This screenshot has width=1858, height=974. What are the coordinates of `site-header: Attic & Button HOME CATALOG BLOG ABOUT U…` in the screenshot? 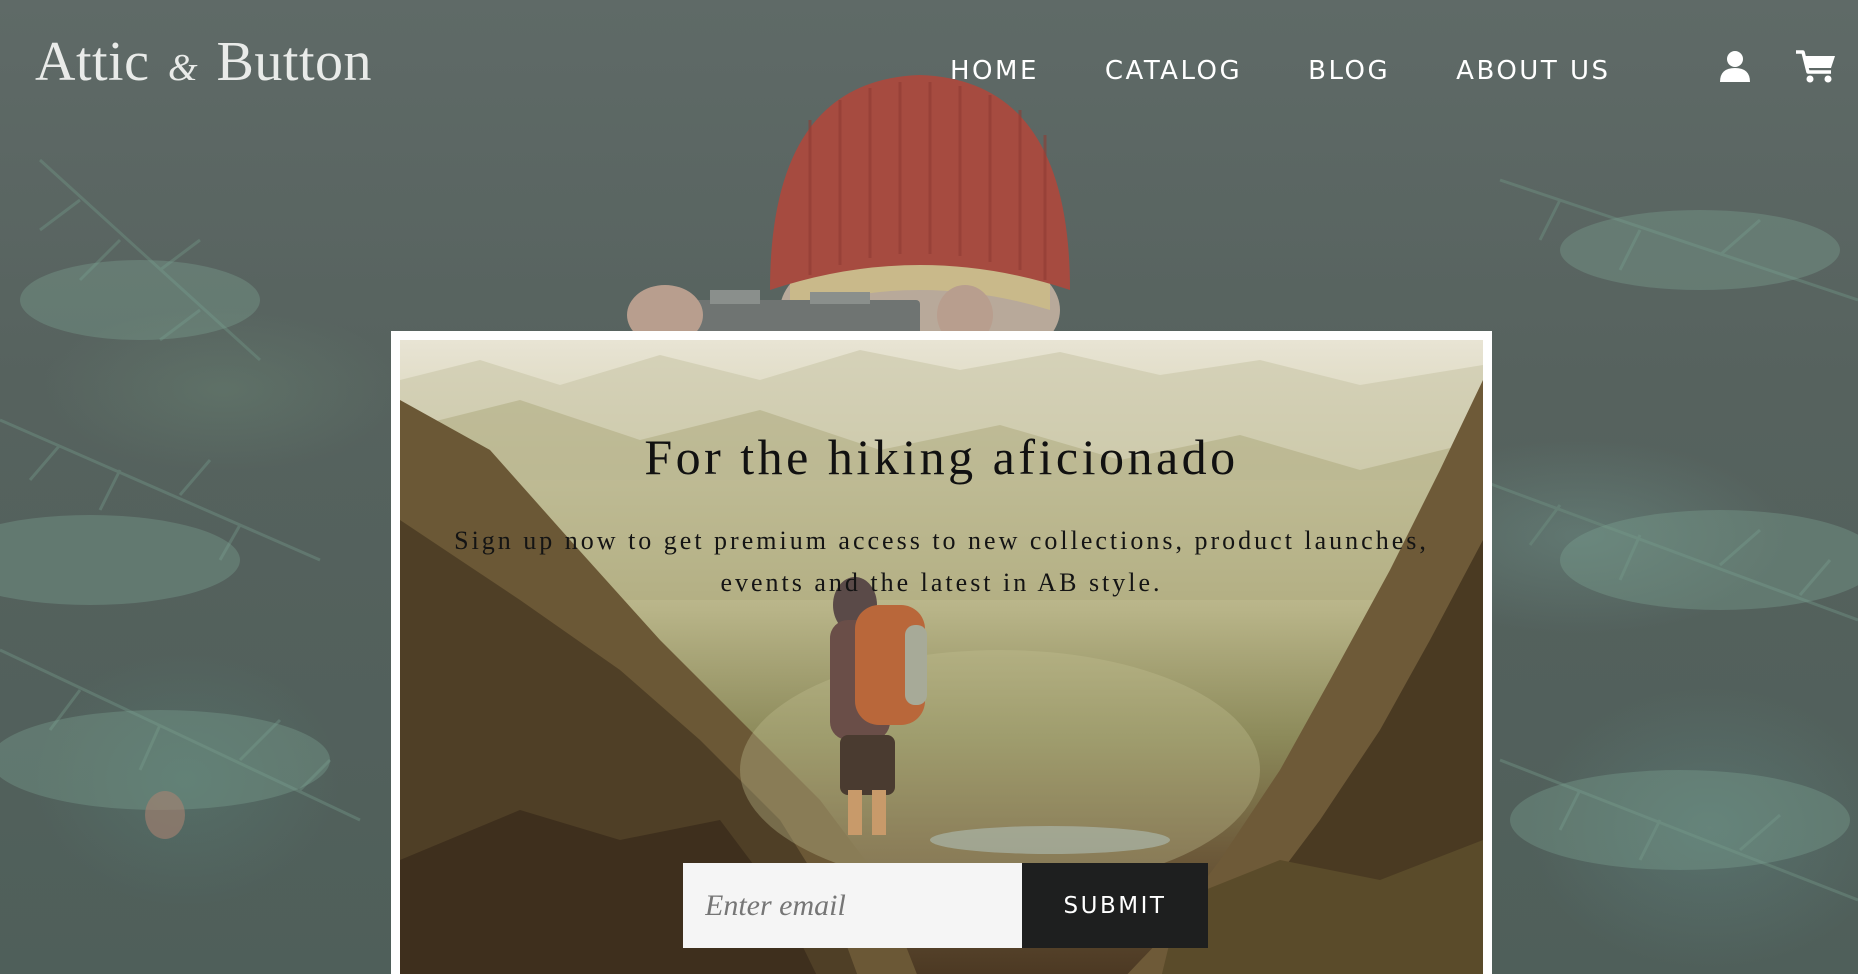 It's located at (929, 70).